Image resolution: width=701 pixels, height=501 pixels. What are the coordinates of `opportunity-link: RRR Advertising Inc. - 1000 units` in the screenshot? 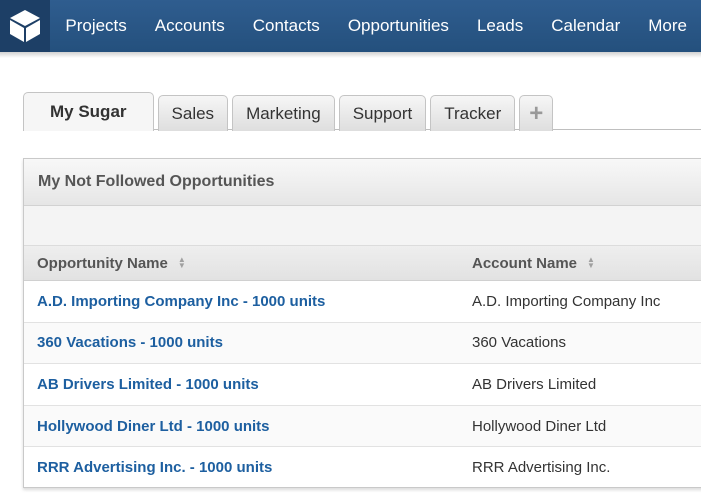 It's located at (241, 467).